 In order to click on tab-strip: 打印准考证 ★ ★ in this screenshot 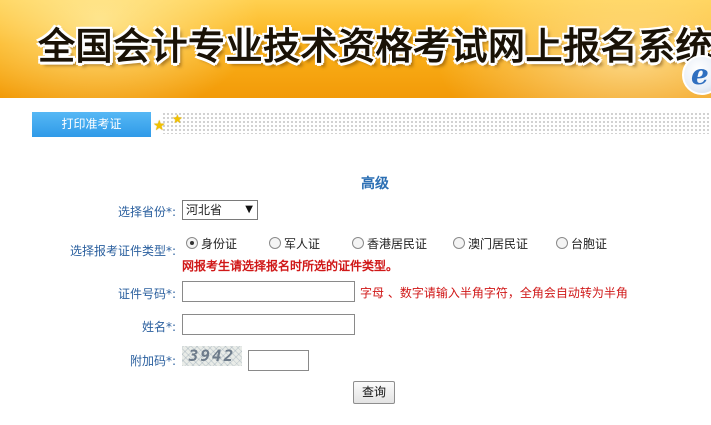, I will do `click(371, 124)`.